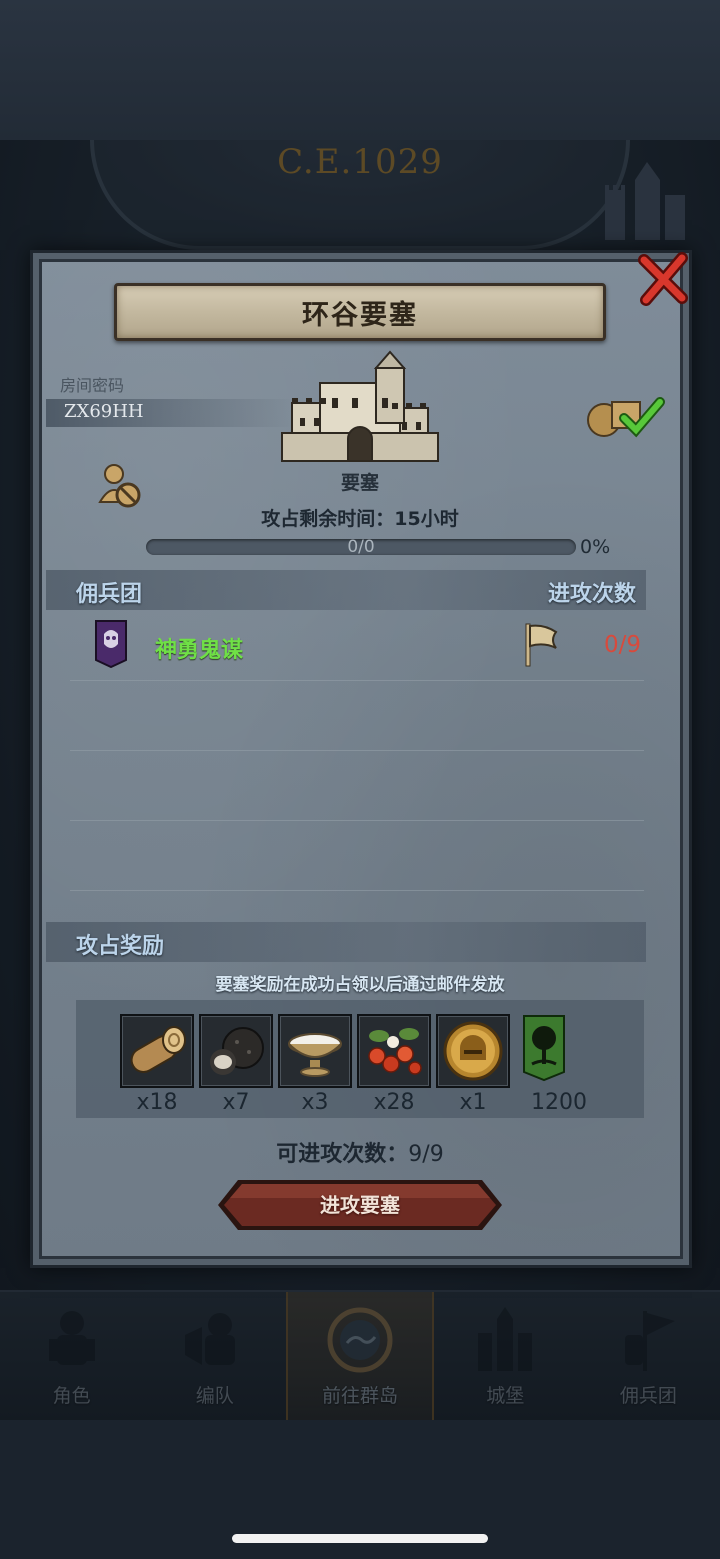 The height and width of the screenshot is (1559, 720). I want to click on capture-time-remaining: 攻占剩余时间：15小时, so click(360, 519).